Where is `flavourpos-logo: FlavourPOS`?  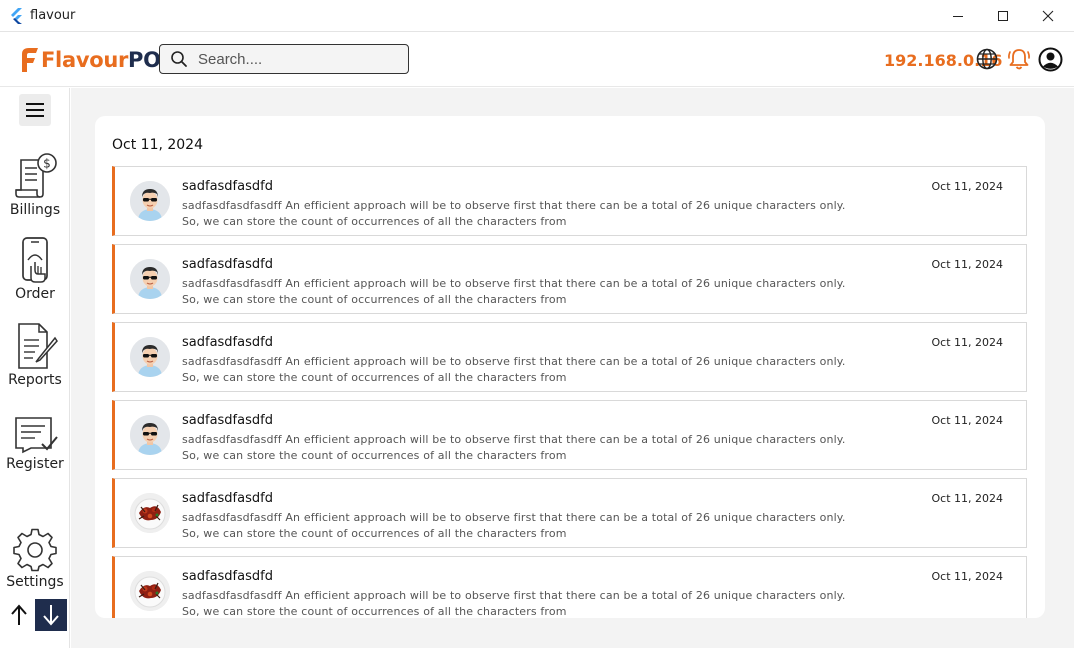 flavourpos-logo: FlavourPOS is located at coordinates (97, 60).